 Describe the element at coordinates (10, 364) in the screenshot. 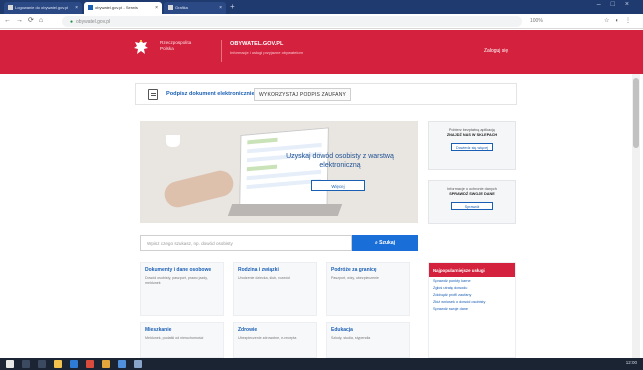

I see `start-icon` at that location.